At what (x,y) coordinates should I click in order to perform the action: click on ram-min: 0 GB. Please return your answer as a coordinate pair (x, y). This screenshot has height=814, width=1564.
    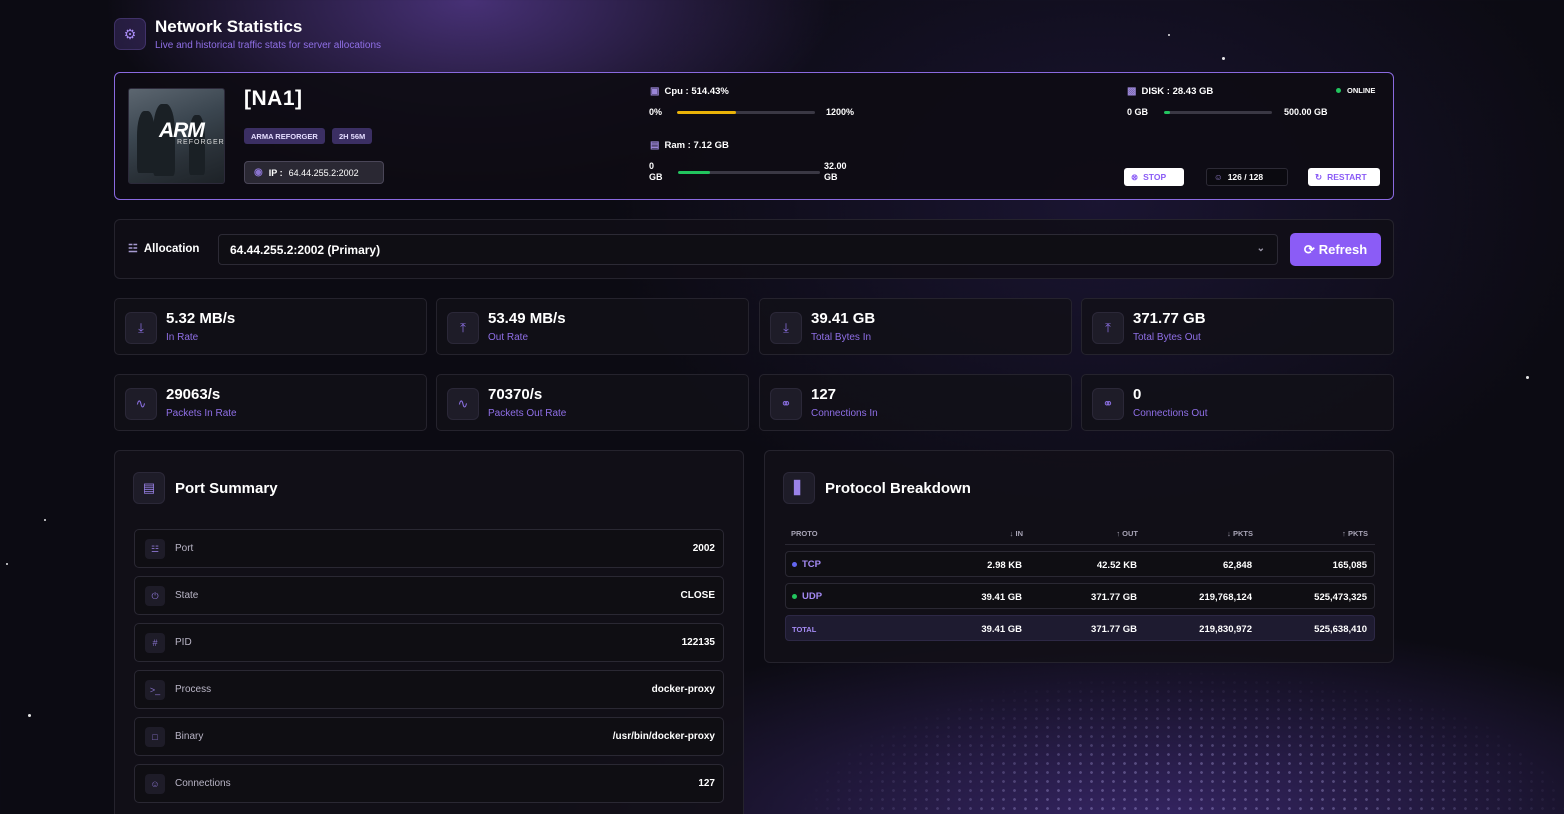
    Looking at the image, I should click on (656, 171).